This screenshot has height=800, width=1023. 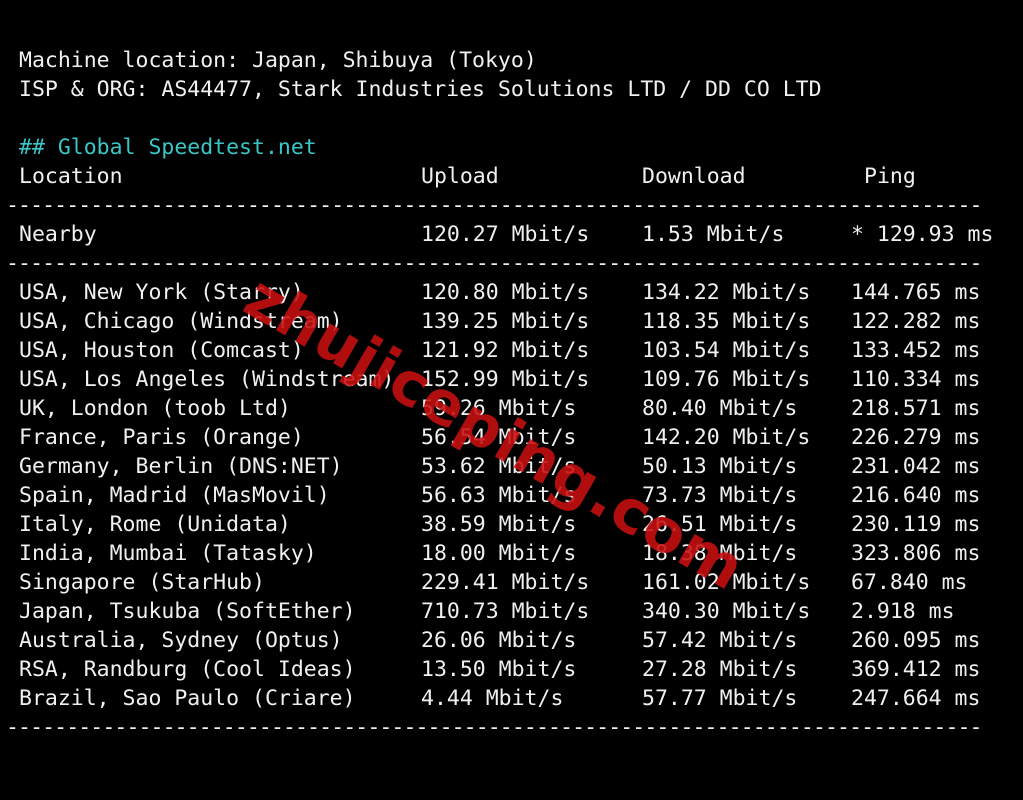 I want to click on row-location: Brazil, Sao Paulo (Criare), so click(x=187, y=698).